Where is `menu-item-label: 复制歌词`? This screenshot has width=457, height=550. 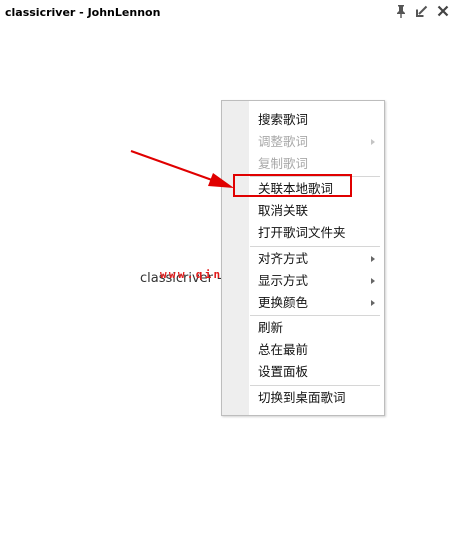
menu-item-label: 复制歌词 is located at coordinates (283, 163).